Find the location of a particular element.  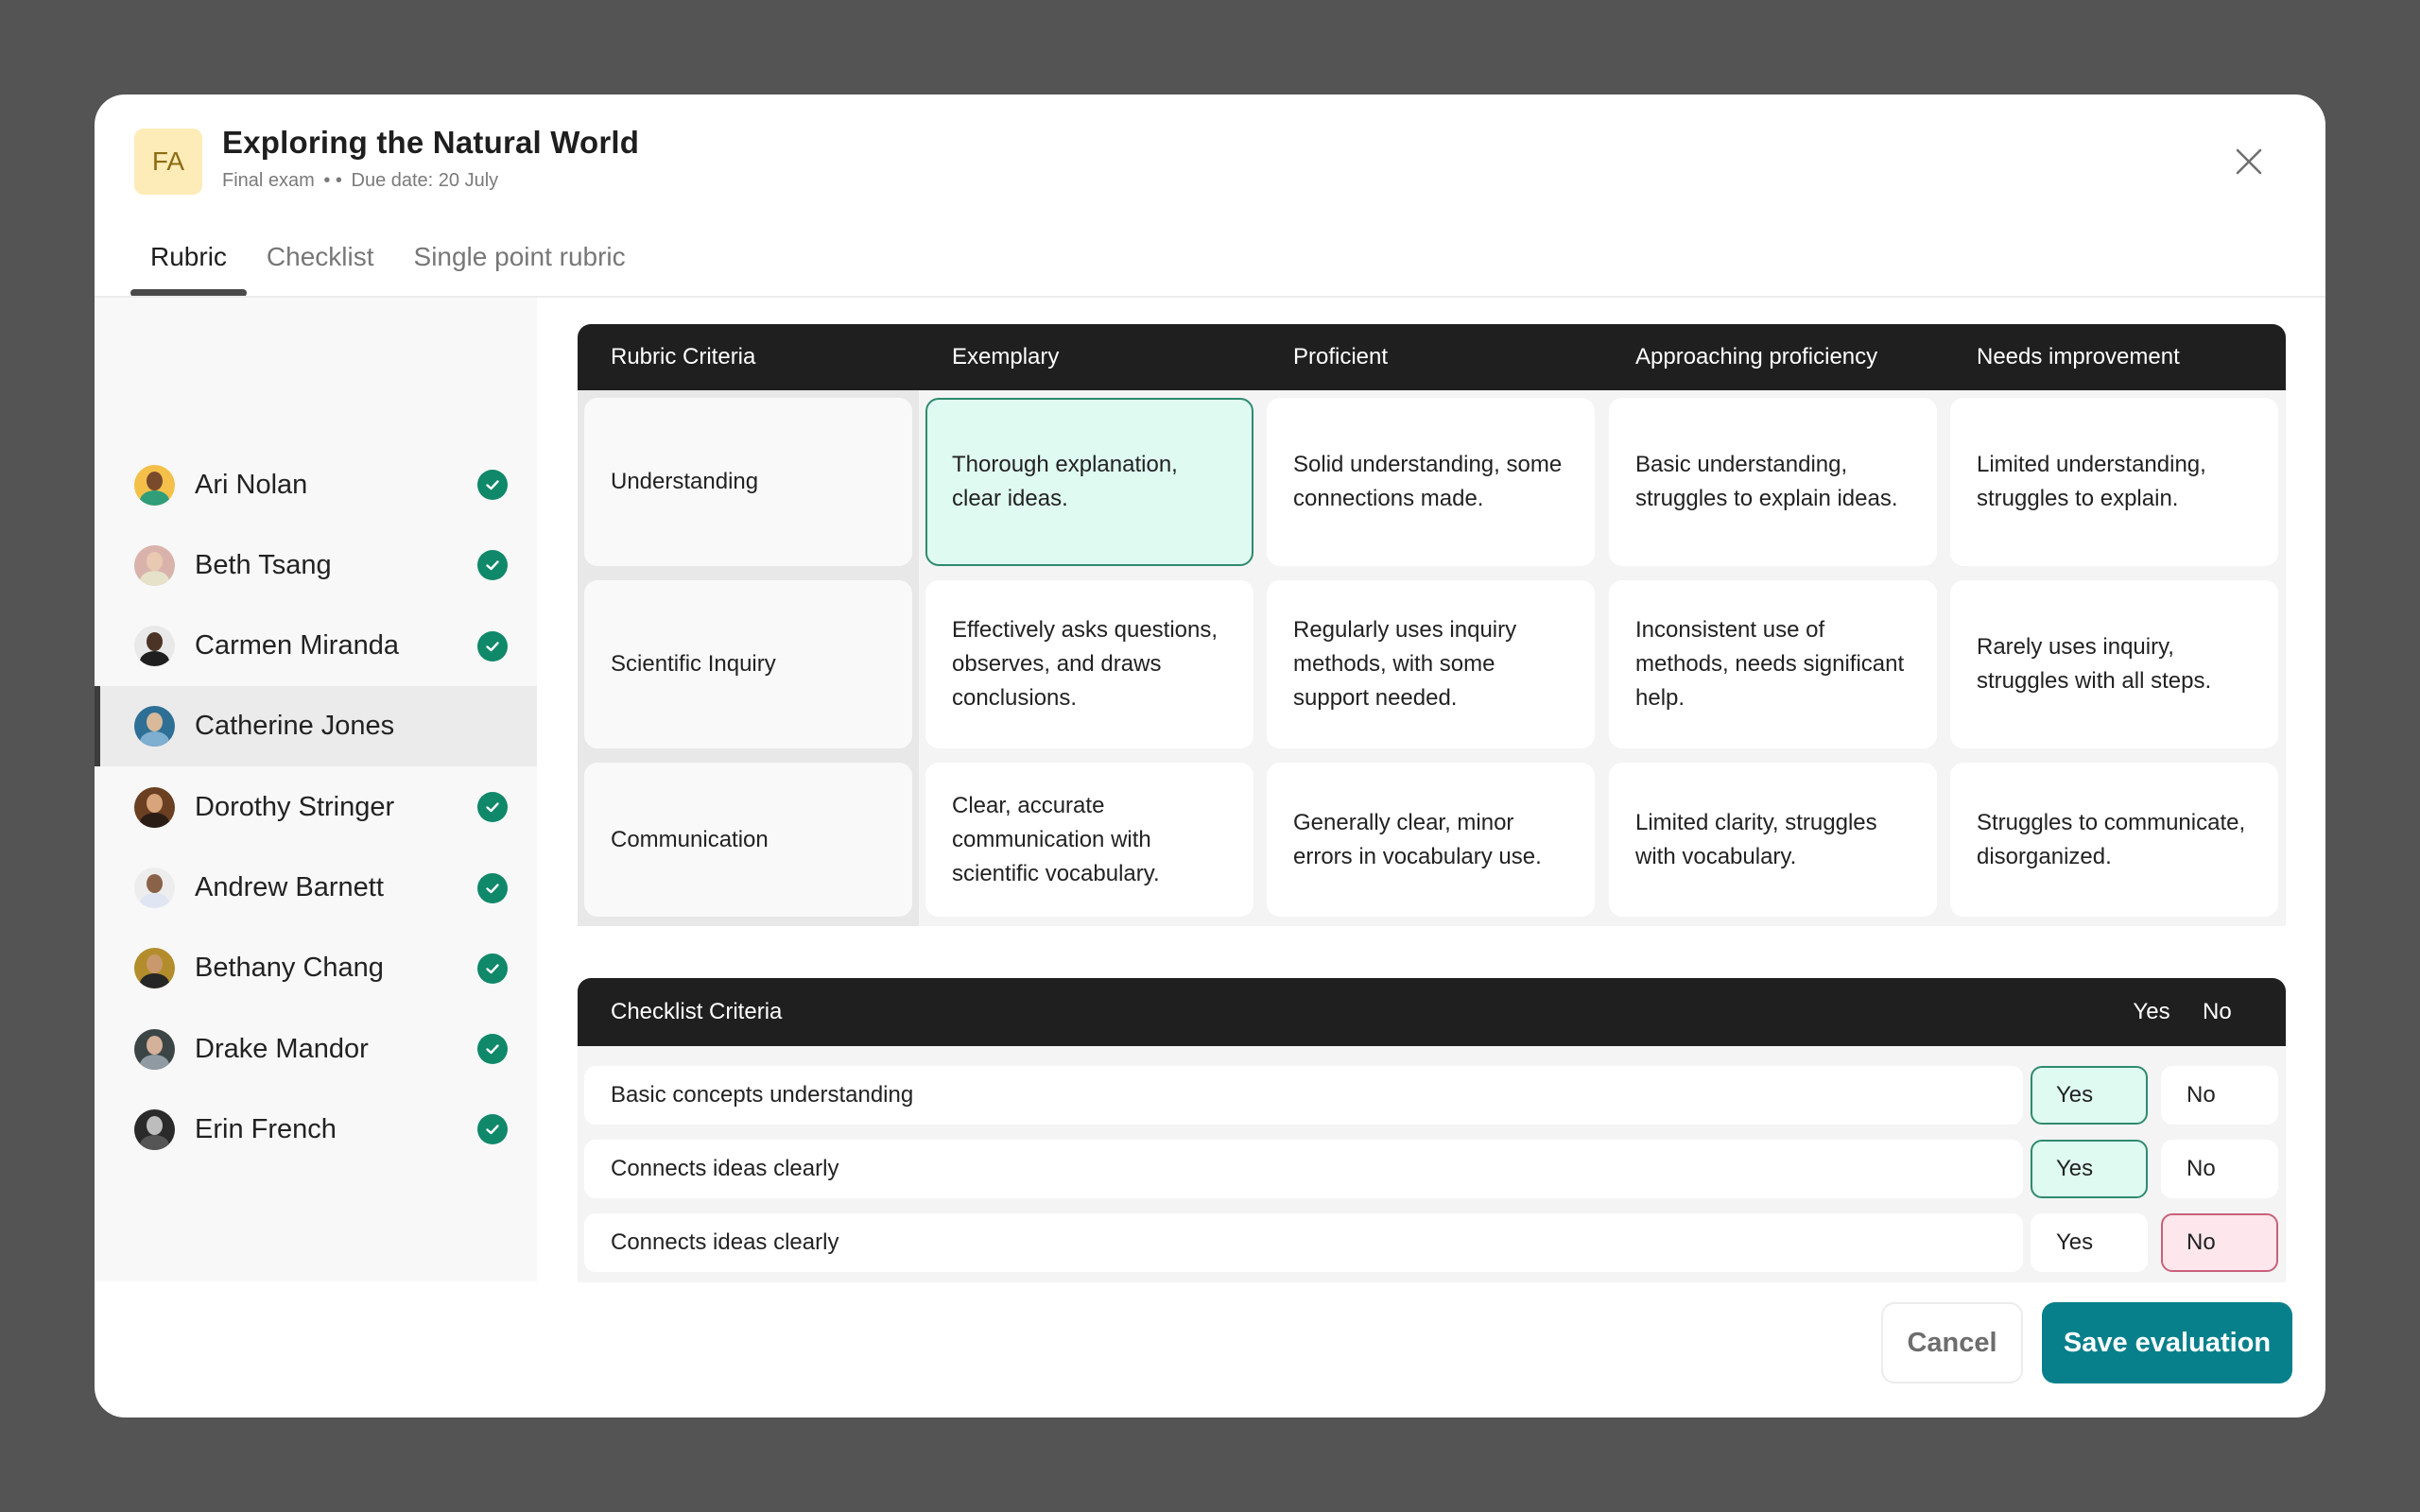

tab-rubric: Rubric is located at coordinates (188, 264).